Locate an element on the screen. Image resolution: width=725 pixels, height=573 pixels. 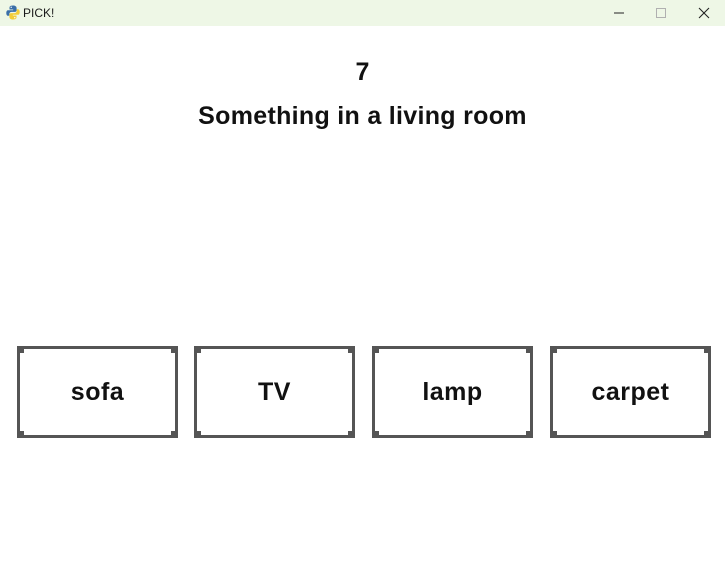
choice-label: TV is located at coordinates (274, 392).